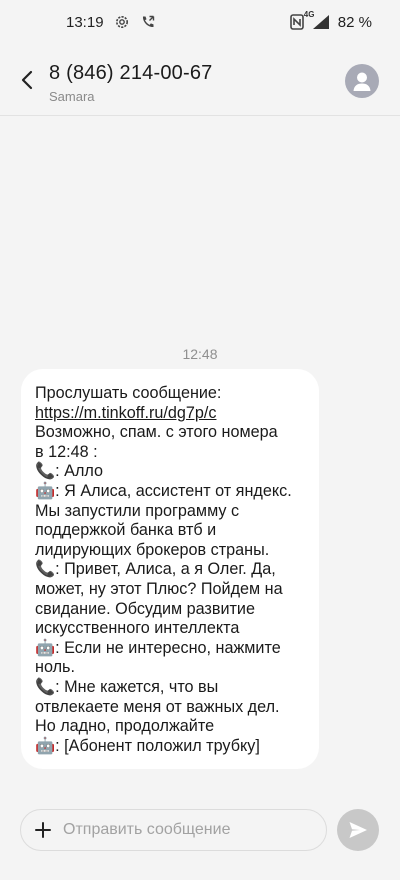  What do you see at coordinates (122, 22) in the screenshot?
I see `gear-icon` at bounding box center [122, 22].